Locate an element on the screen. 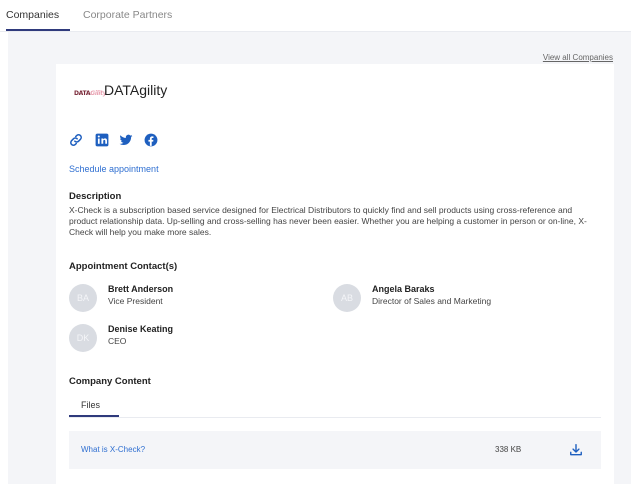  company-content-heading: Company Content is located at coordinates (110, 381).